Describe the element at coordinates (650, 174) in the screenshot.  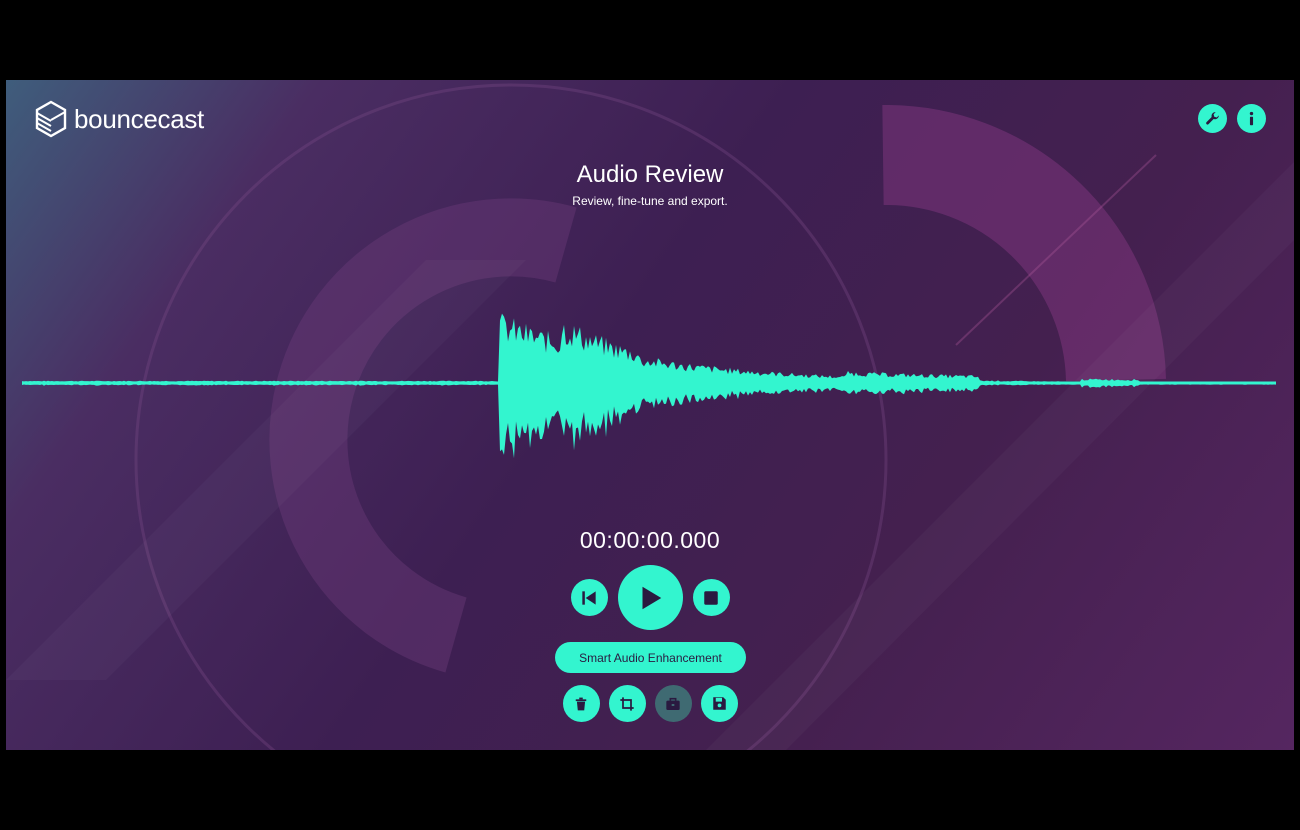
I see `page-title: Audio Review` at that location.